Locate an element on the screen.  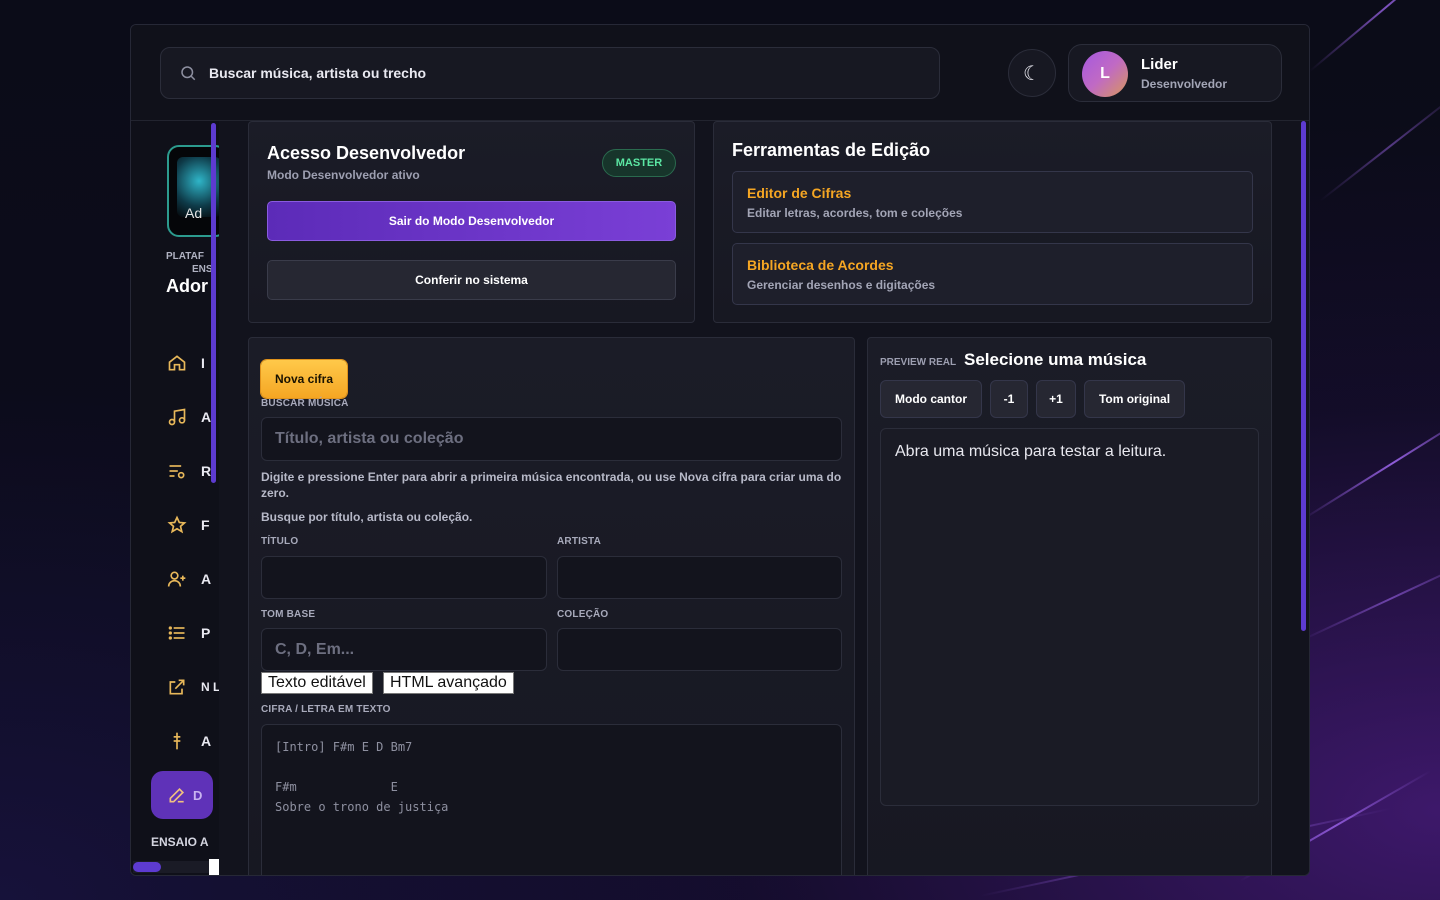
sidebar-item-label: N L is located at coordinates (210, 687).